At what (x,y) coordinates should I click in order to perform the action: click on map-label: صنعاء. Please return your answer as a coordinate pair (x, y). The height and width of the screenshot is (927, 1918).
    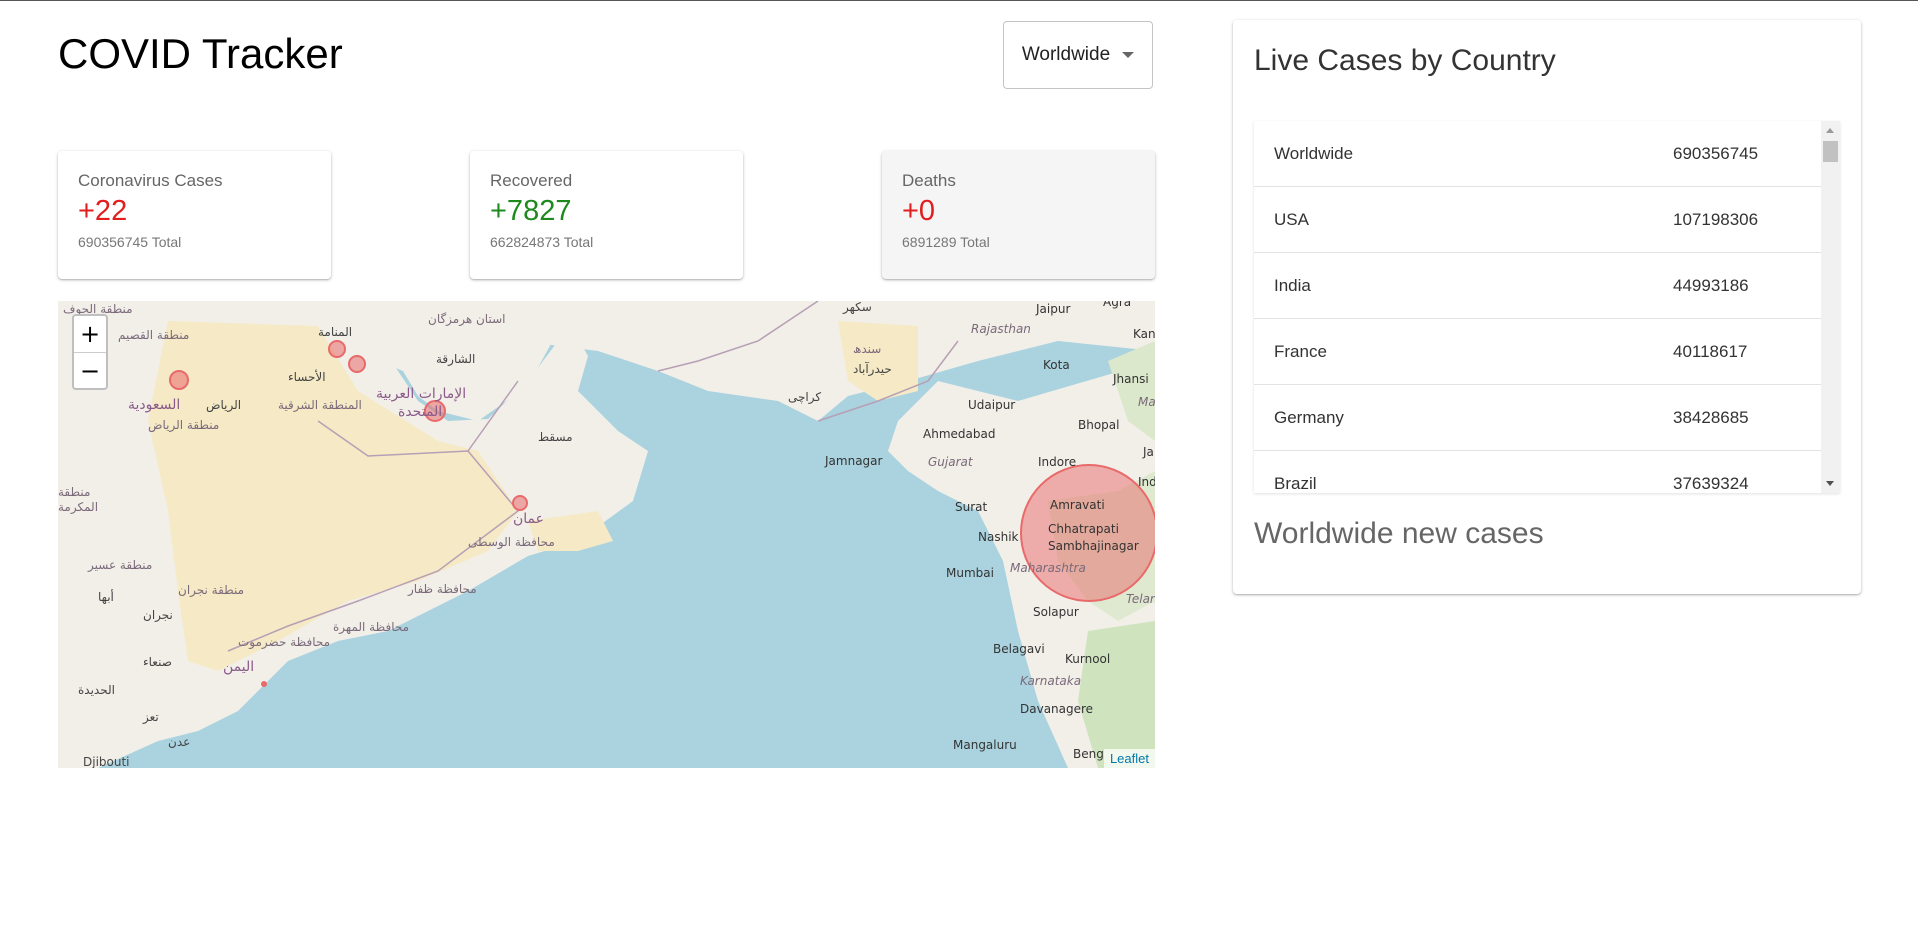
    Looking at the image, I should click on (157, 662).